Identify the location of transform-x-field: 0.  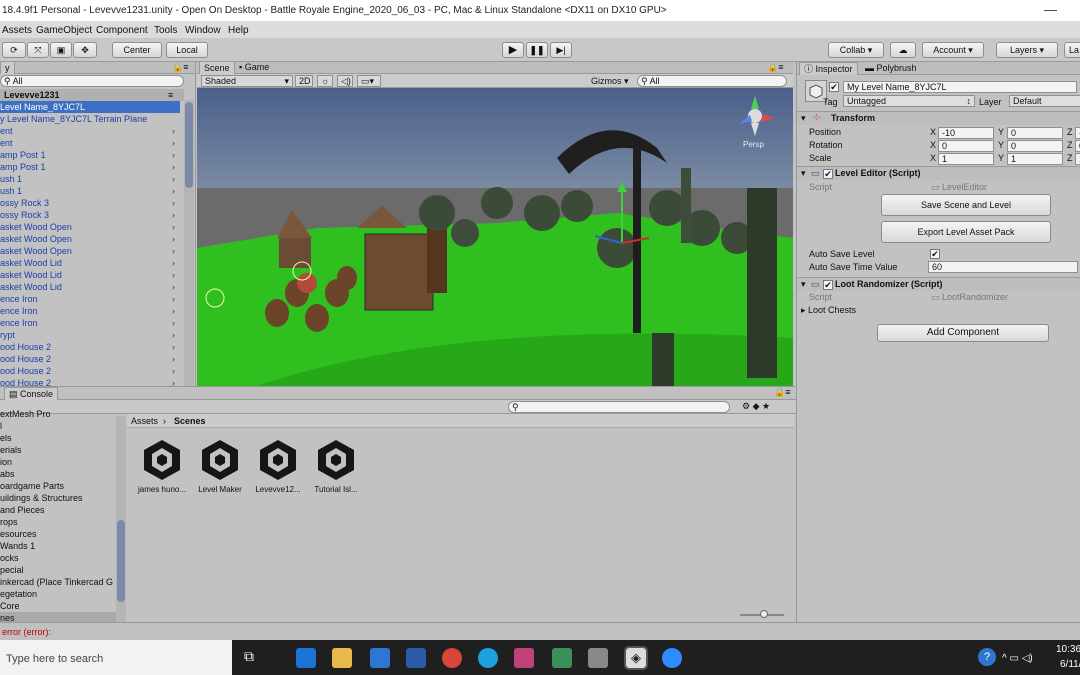
(966, 146).